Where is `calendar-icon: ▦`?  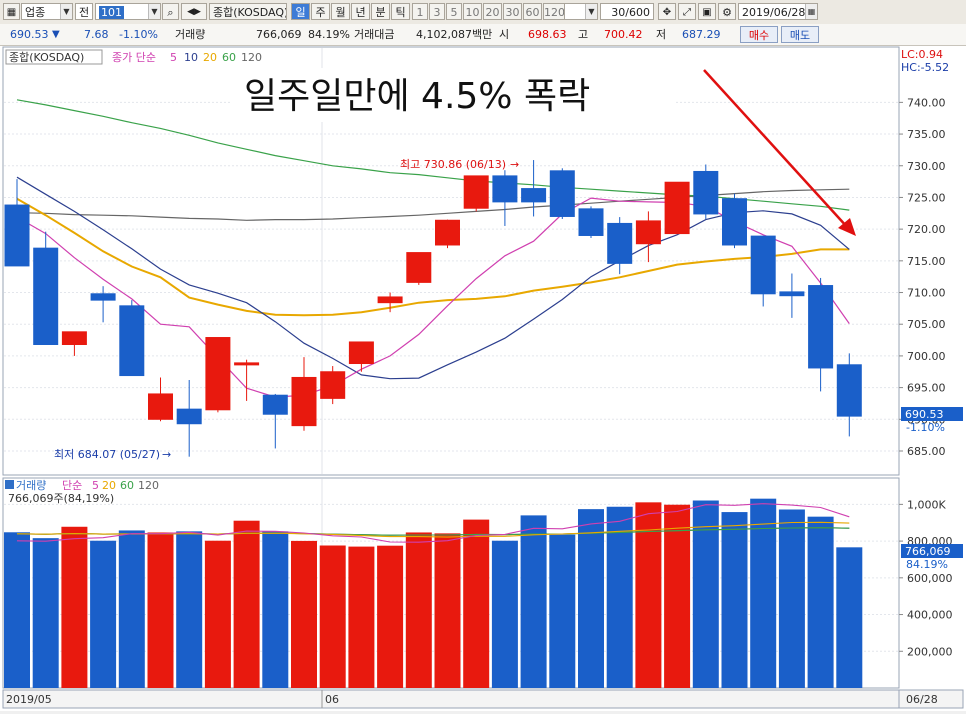
calendar-icon: ▦ is located at coordinates (811, 11).